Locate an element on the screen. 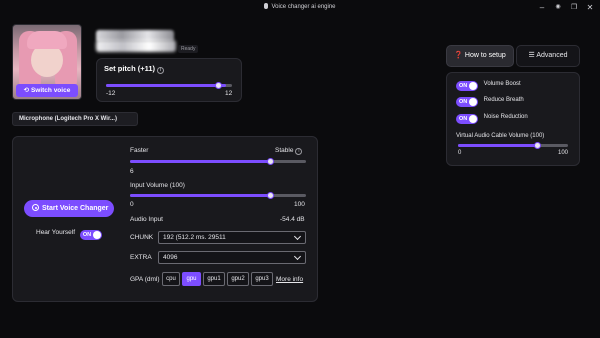 The height and width of the screenshot is (338, 600). cable-volume-slider is located at coordinates (513, 145).